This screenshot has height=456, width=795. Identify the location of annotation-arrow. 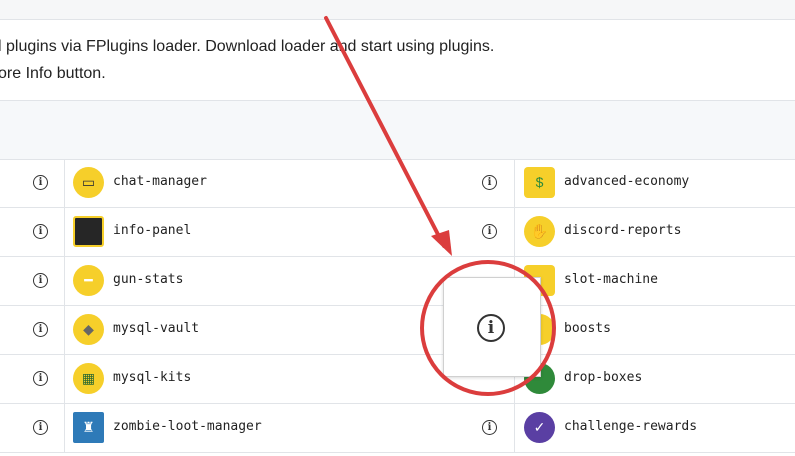
(388, 136).